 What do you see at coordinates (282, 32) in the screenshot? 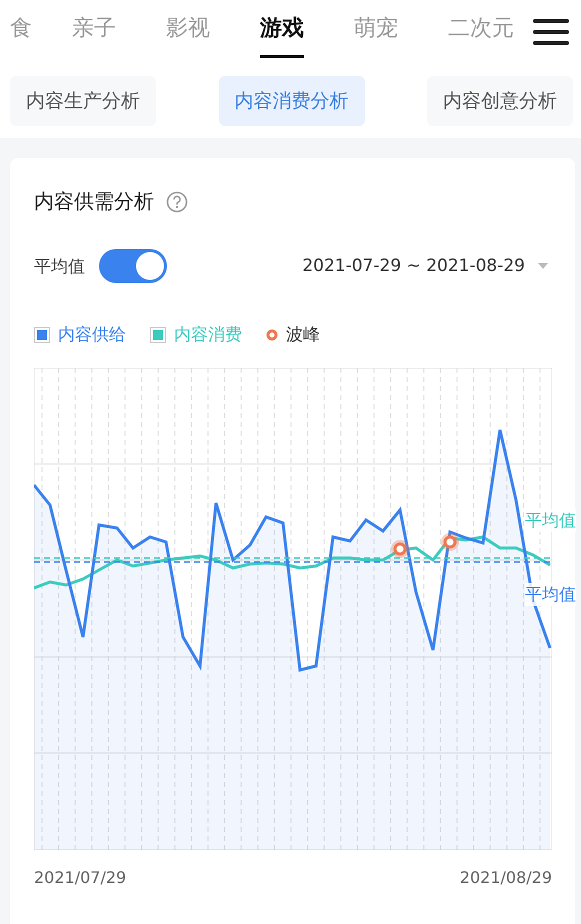
I see `channel-tab: 游戏` at bounding box center [282, 32].